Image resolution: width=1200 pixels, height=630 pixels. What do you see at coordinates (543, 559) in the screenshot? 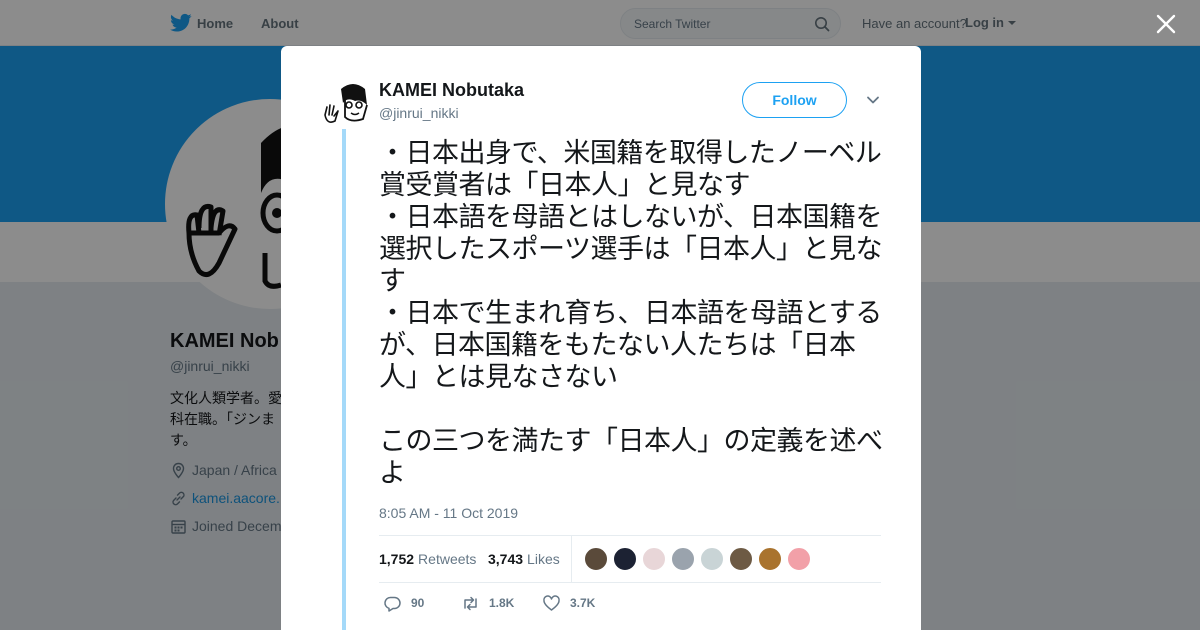
I see `likes-label: Likes` at bounding box center [543, 559].